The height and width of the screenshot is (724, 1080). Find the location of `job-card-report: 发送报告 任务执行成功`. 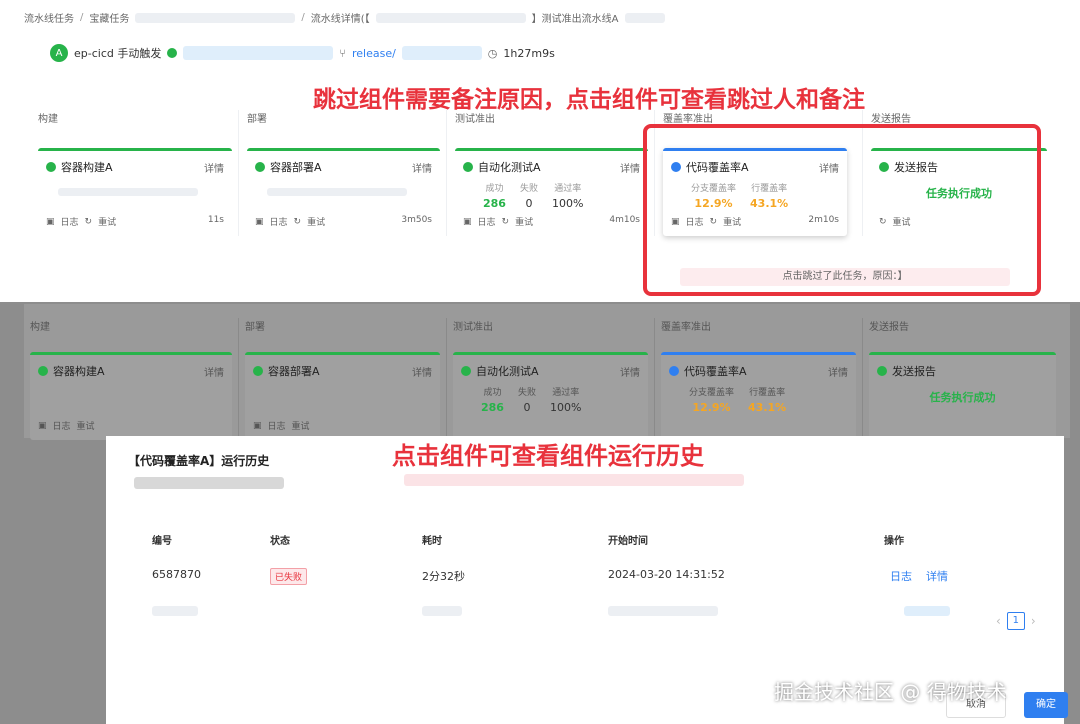

job-card-report: 发送报告 任务执行成功 is located at coordinates (962, 396).